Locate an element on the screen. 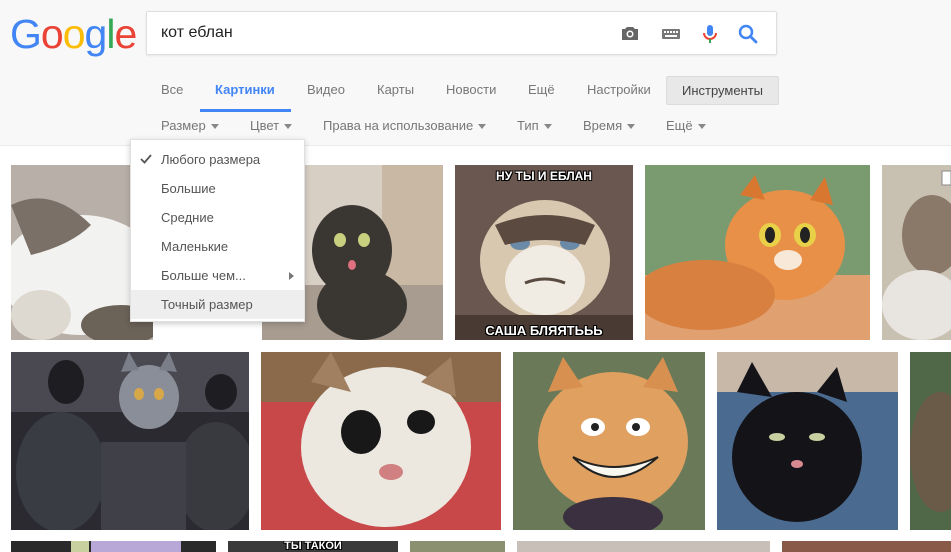  size-option-exact: Точный размер is located at coordinates (217, 304).